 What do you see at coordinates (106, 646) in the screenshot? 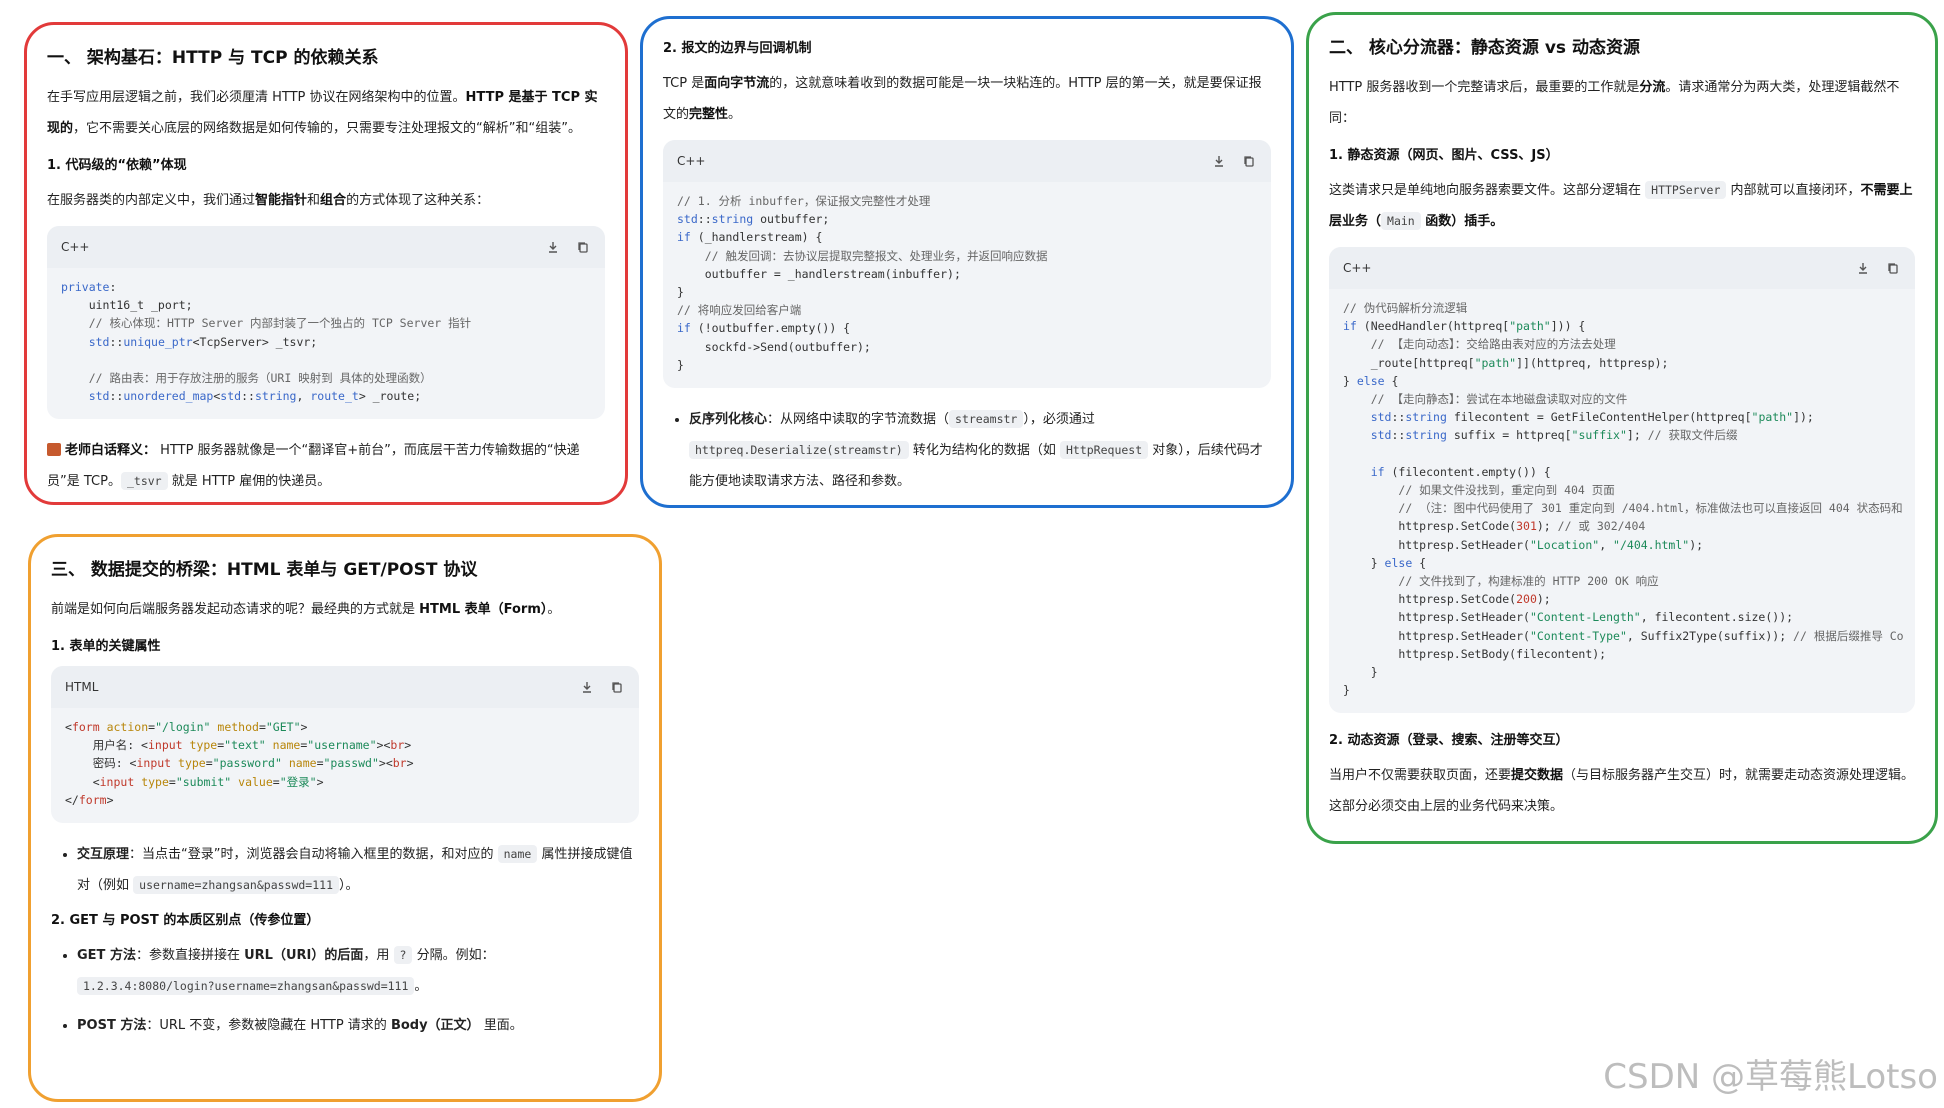
I see `form-attributes-heading: 1. 表单的关键属性` at bounding box center [106, 646].